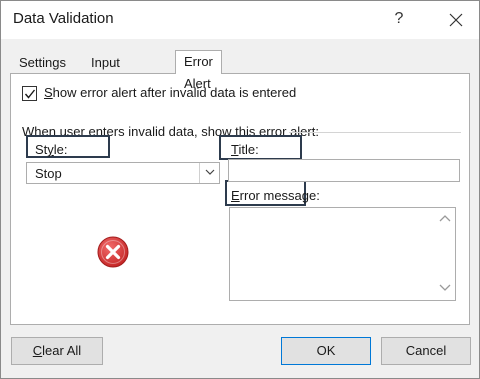 The height and width of the screenshot is (379, 480). I want to click on error-stop-icon, so click(113, 252).